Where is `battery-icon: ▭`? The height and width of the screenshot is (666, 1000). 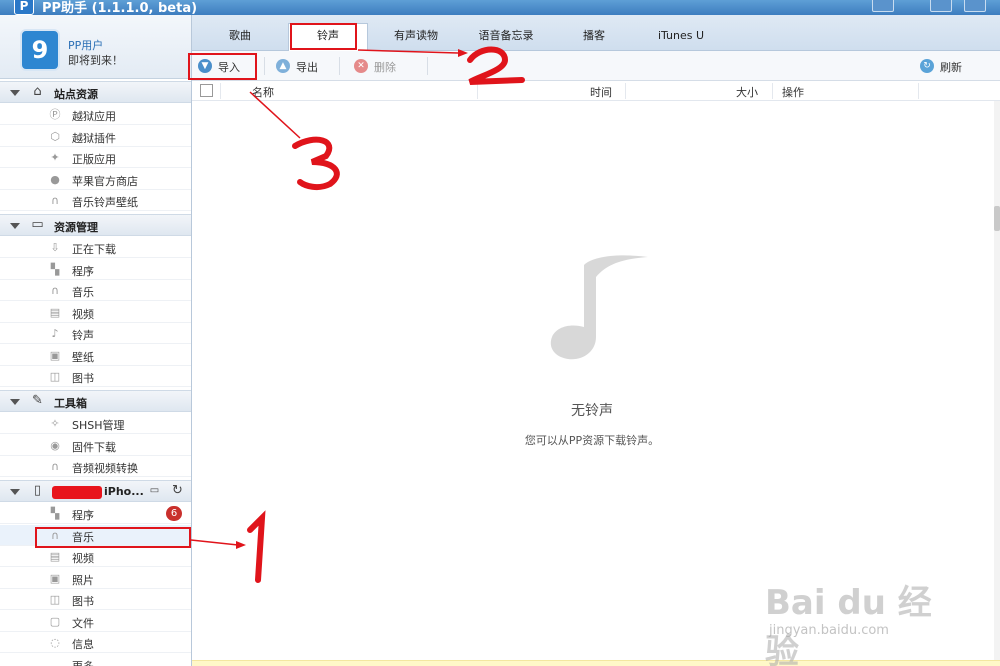 battery-icon: ▭ is located at coordinates (154, 490).